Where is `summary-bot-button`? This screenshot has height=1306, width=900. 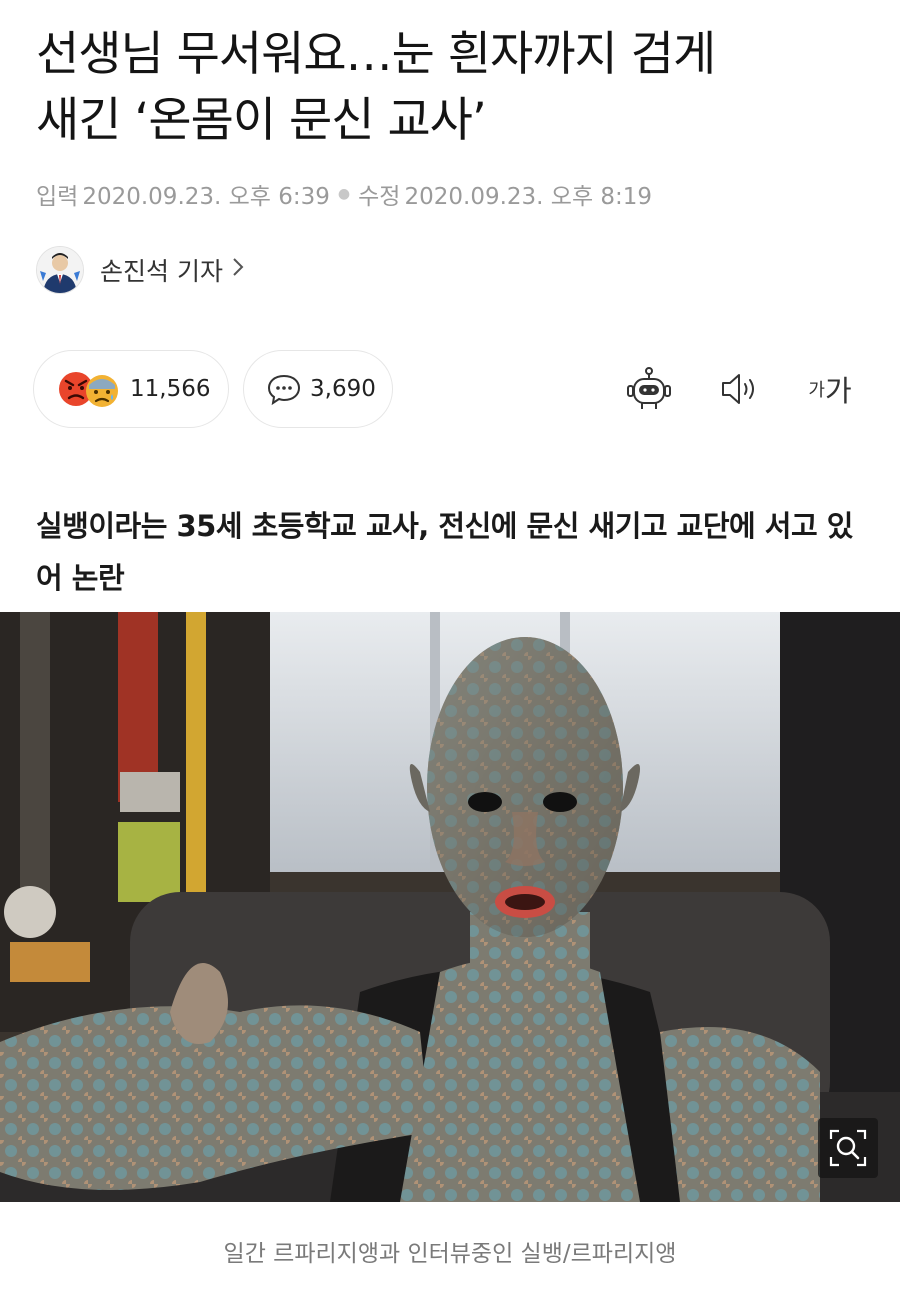
summary-bot-button is located at coordinates (649, 389).